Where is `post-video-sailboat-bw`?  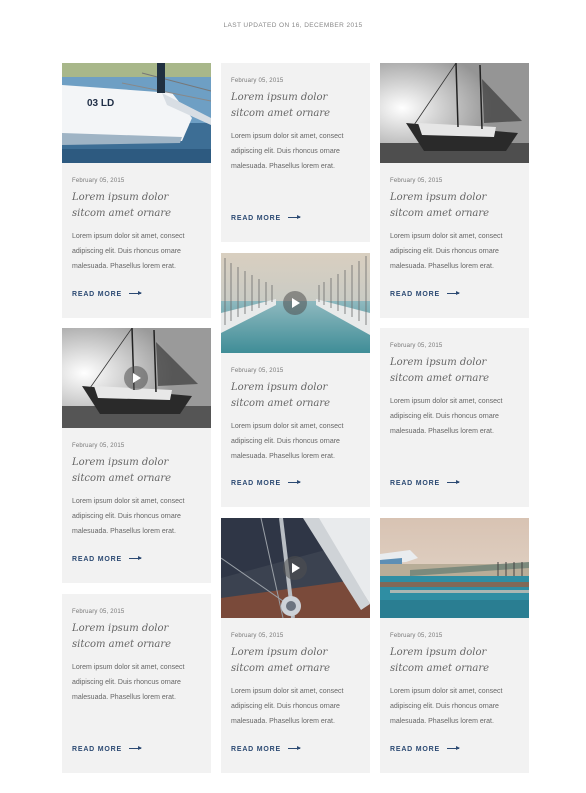
post-video-sailboat-bw is located at coordinates (136, 378).